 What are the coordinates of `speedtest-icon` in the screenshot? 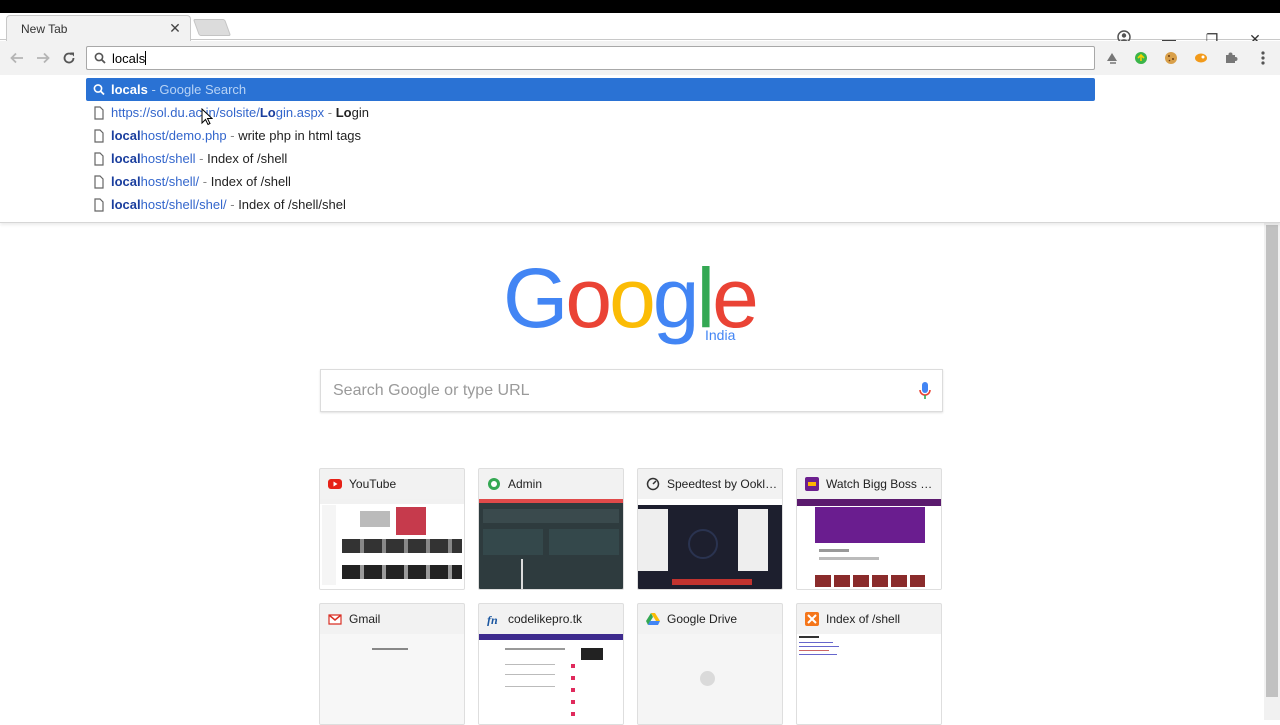 It's located at (653, 484).